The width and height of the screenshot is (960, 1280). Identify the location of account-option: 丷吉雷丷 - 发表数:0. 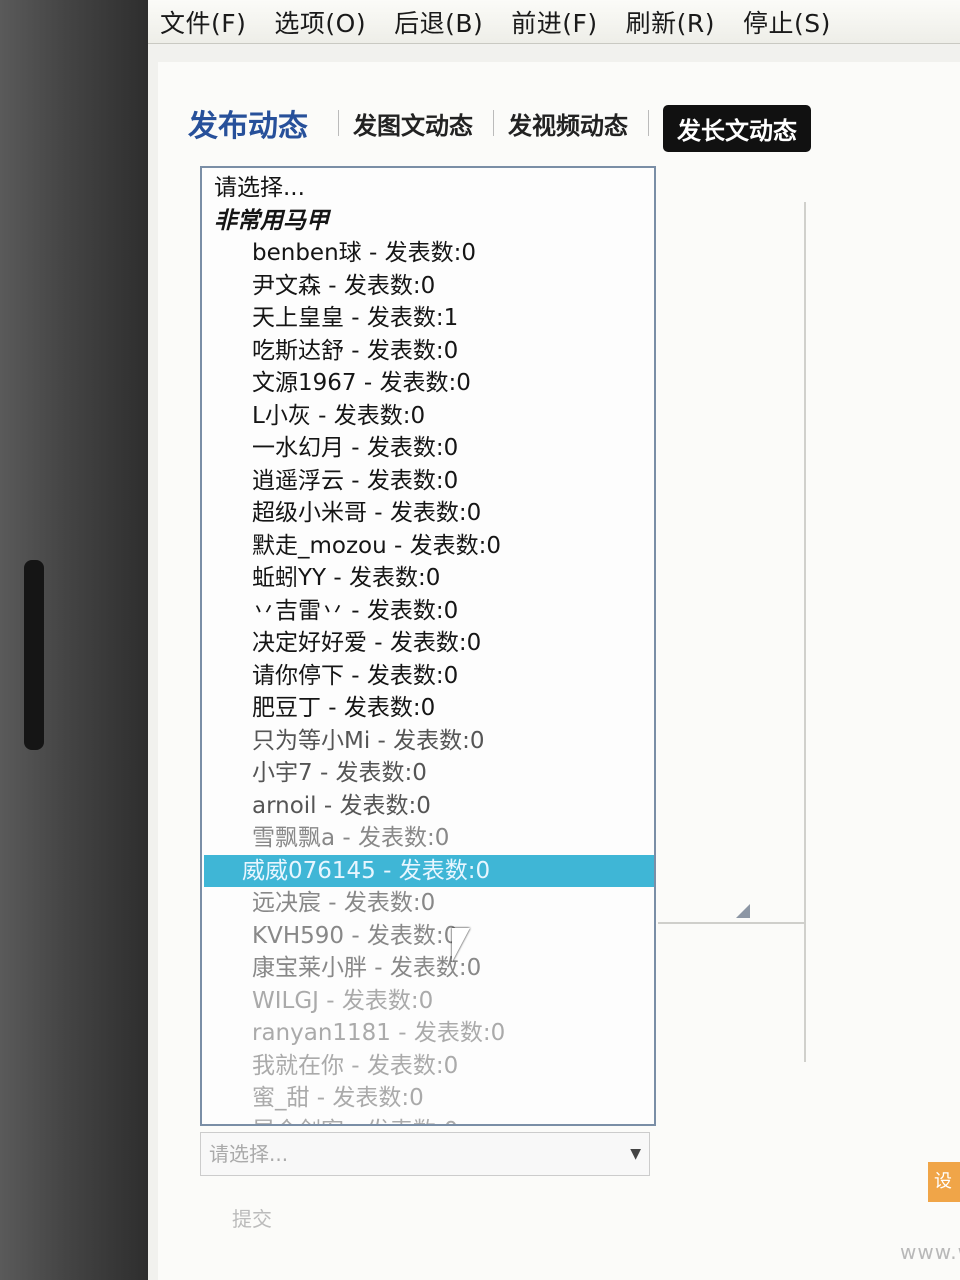
(431, 611).